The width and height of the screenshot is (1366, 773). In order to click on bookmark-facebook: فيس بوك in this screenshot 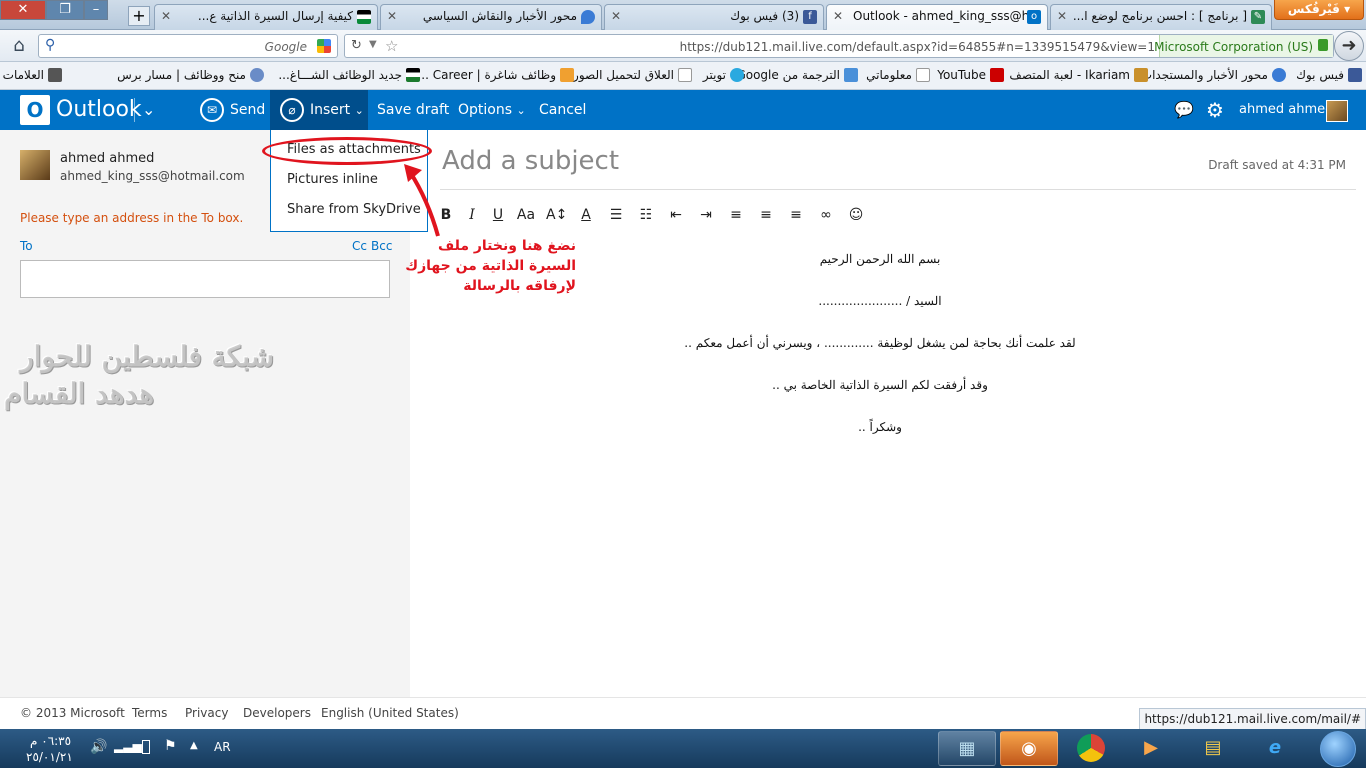, I will do `click(1329, 75)`.